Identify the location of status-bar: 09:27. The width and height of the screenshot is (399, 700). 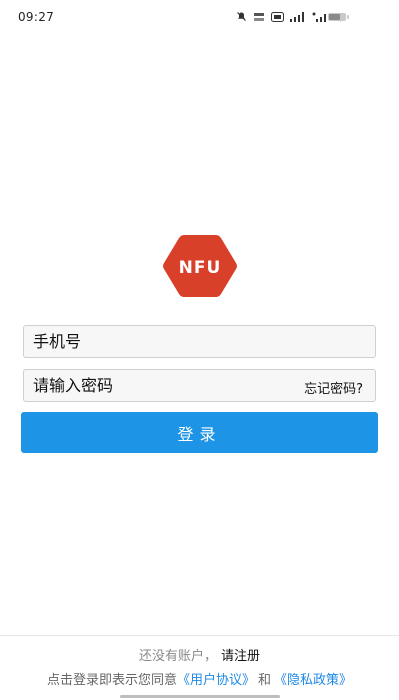
(199, 18).